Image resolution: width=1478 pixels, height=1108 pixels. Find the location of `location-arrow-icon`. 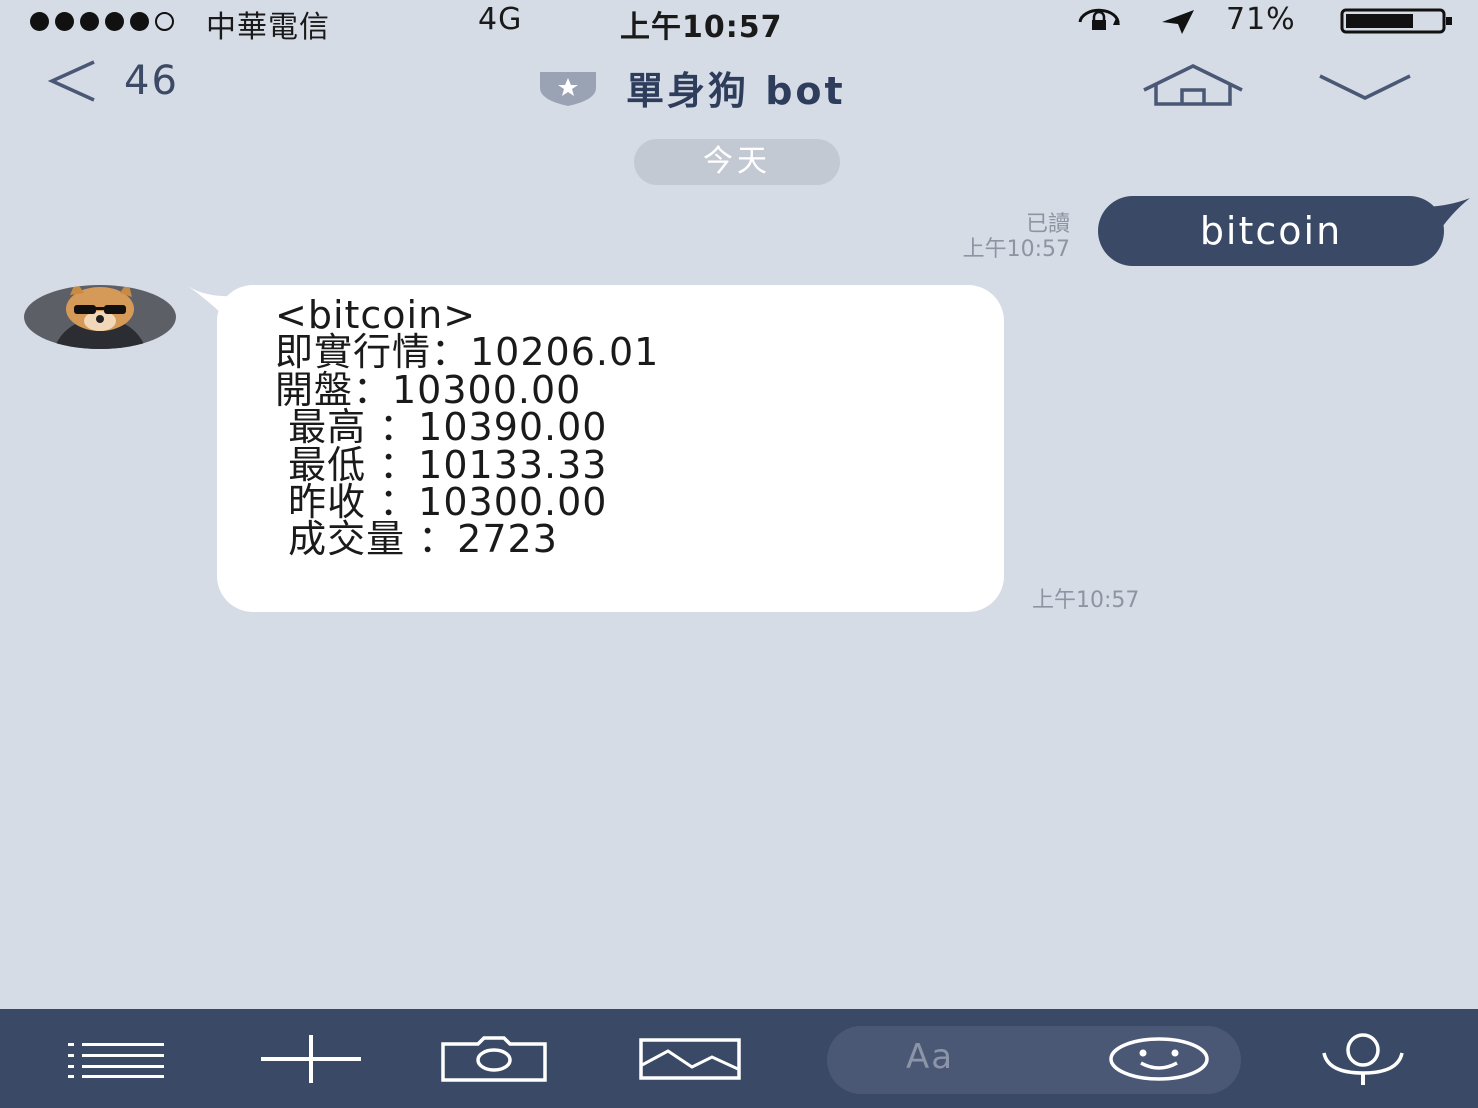

location-arrow-icon is located at coordinates (1178, 22).